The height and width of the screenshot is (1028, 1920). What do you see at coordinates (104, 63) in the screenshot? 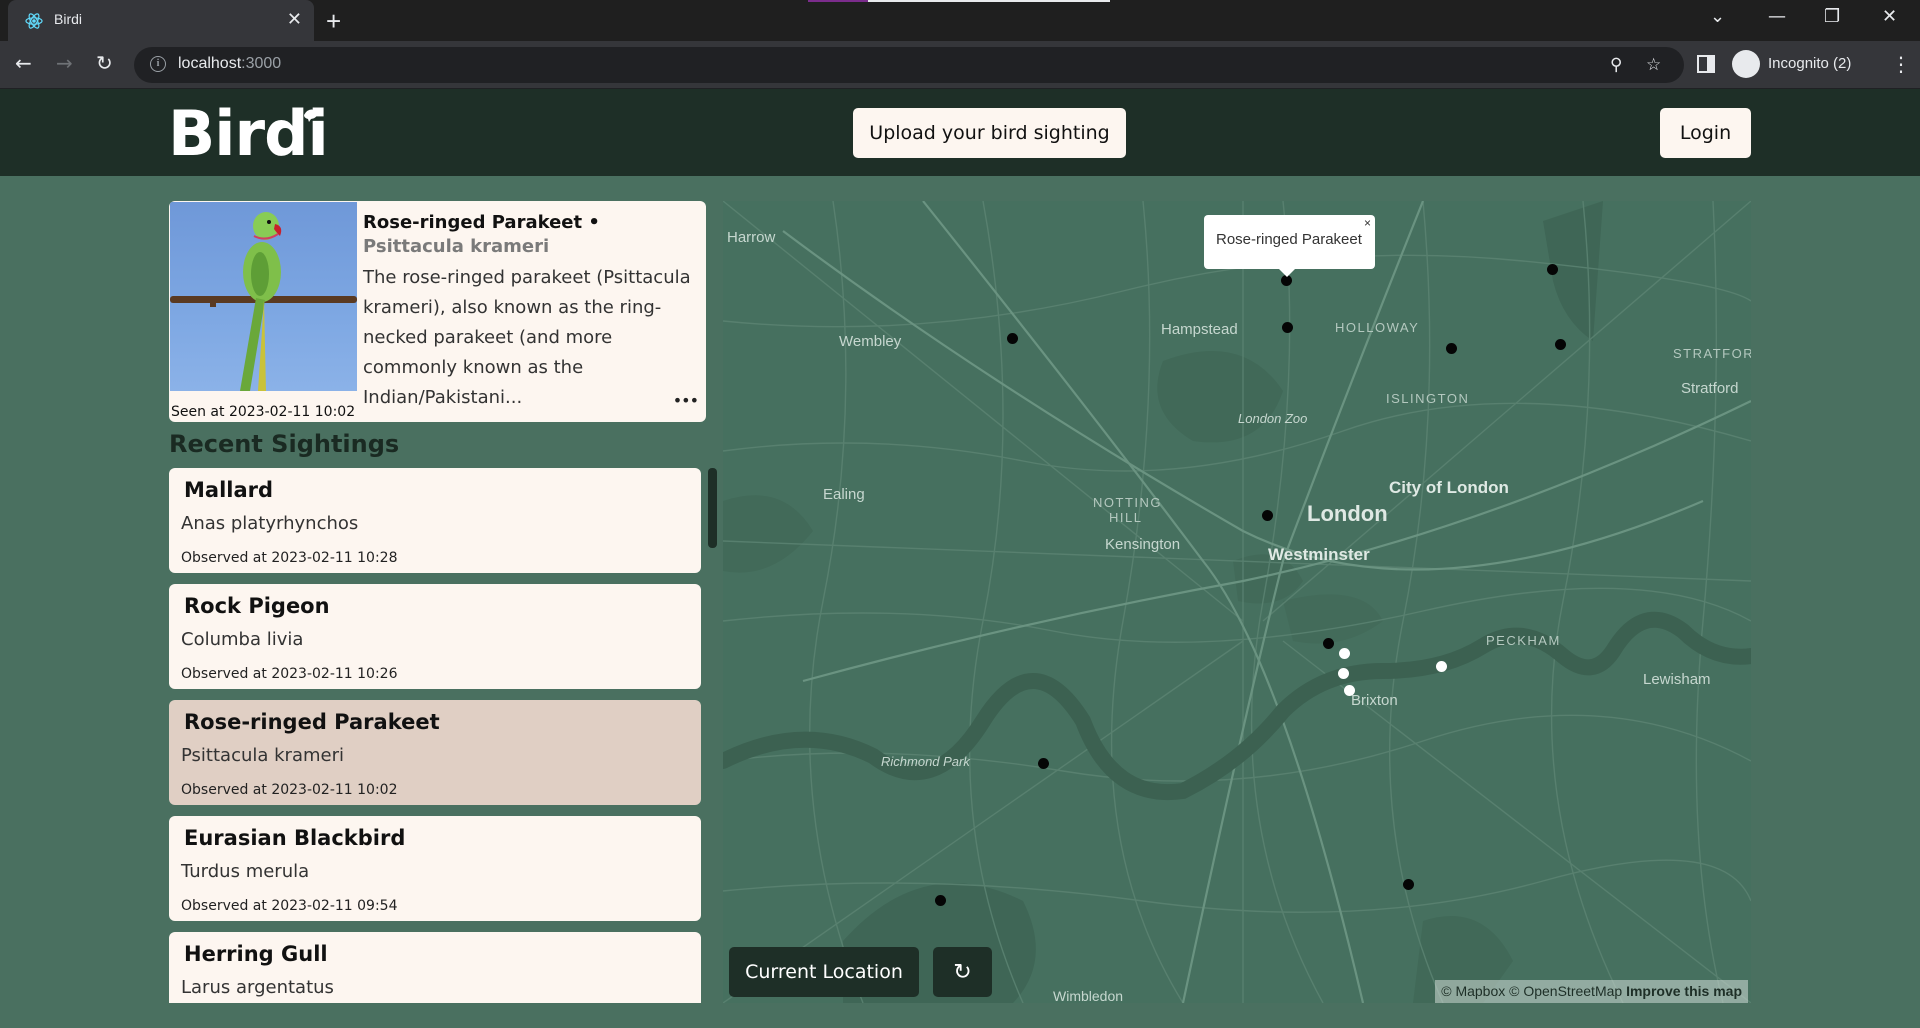
I see `reload-icon: ↻` at bounding box center [104, 63].